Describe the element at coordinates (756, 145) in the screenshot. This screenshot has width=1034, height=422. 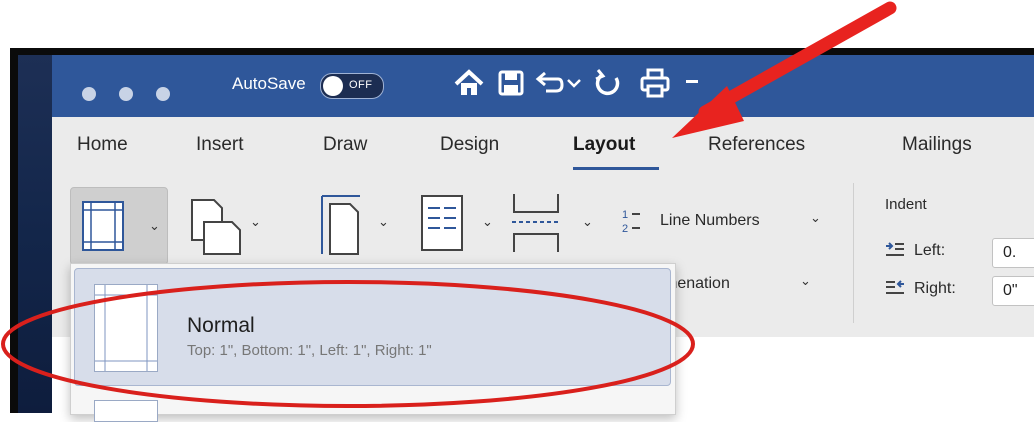
I see `tab-references: References` at that location.